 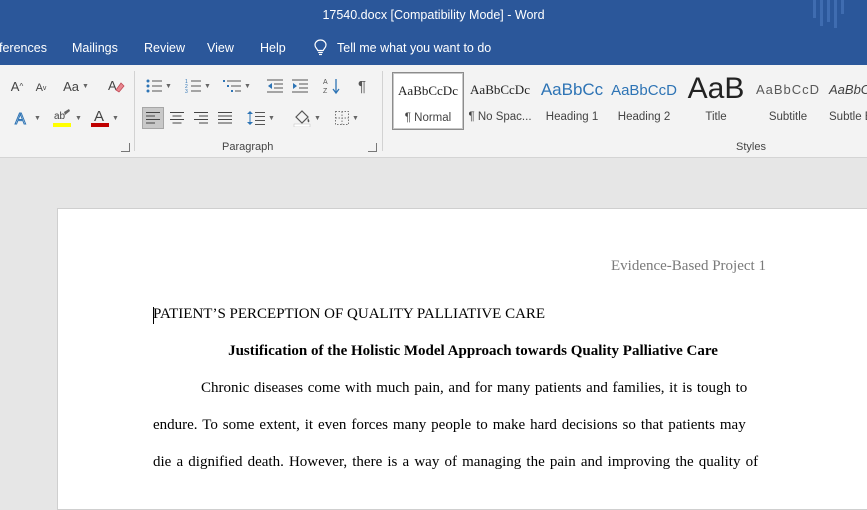 I want to click on svg-text: Z, so click(x=325, y=91).